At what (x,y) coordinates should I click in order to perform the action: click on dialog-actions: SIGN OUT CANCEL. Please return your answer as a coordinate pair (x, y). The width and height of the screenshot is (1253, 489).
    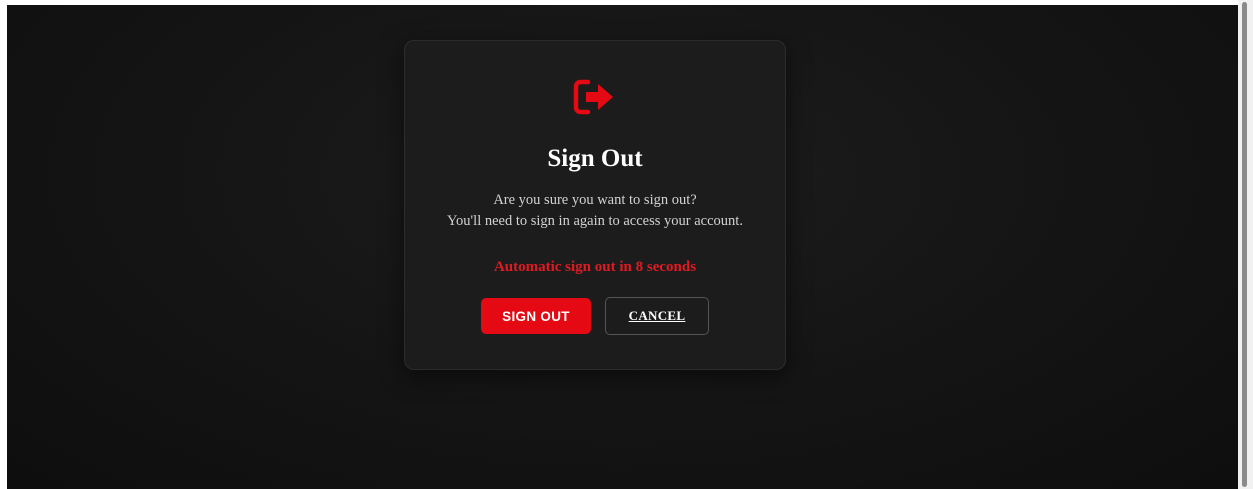
    Looking at the image, I should click on (595, 316).